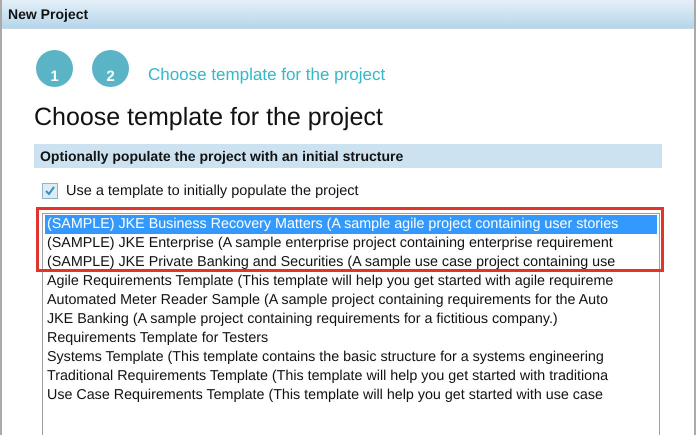 This screenshot has width=696, height=435. I want to click on template-item: Use Case Requirements Template (This template will help you get started with use case, so click(351, 395).